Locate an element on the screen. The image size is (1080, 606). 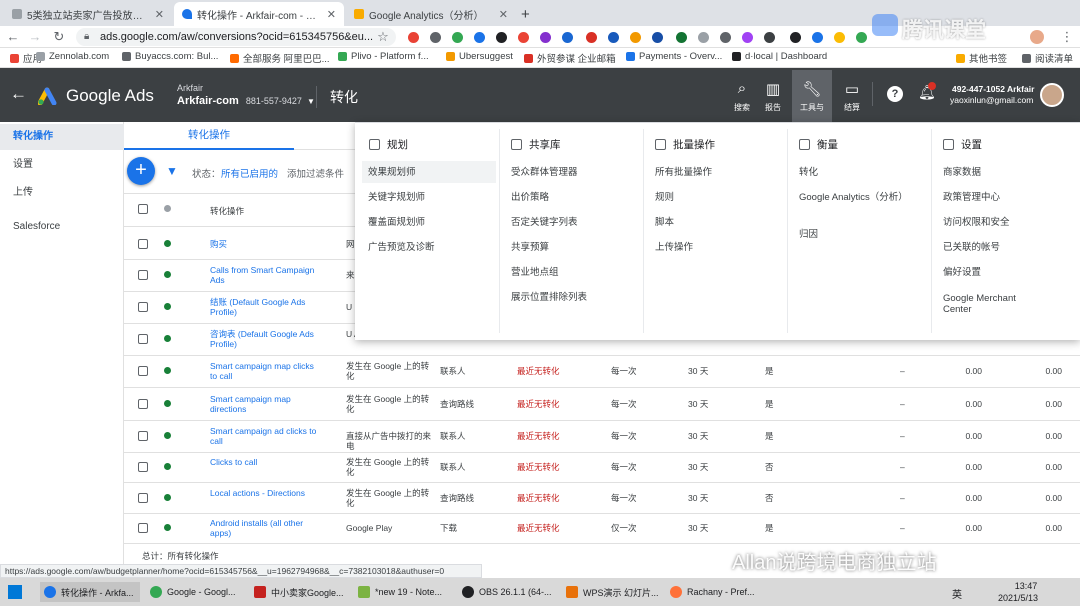
menu-icon: ⋮ is located at coordinates (1067, 37).